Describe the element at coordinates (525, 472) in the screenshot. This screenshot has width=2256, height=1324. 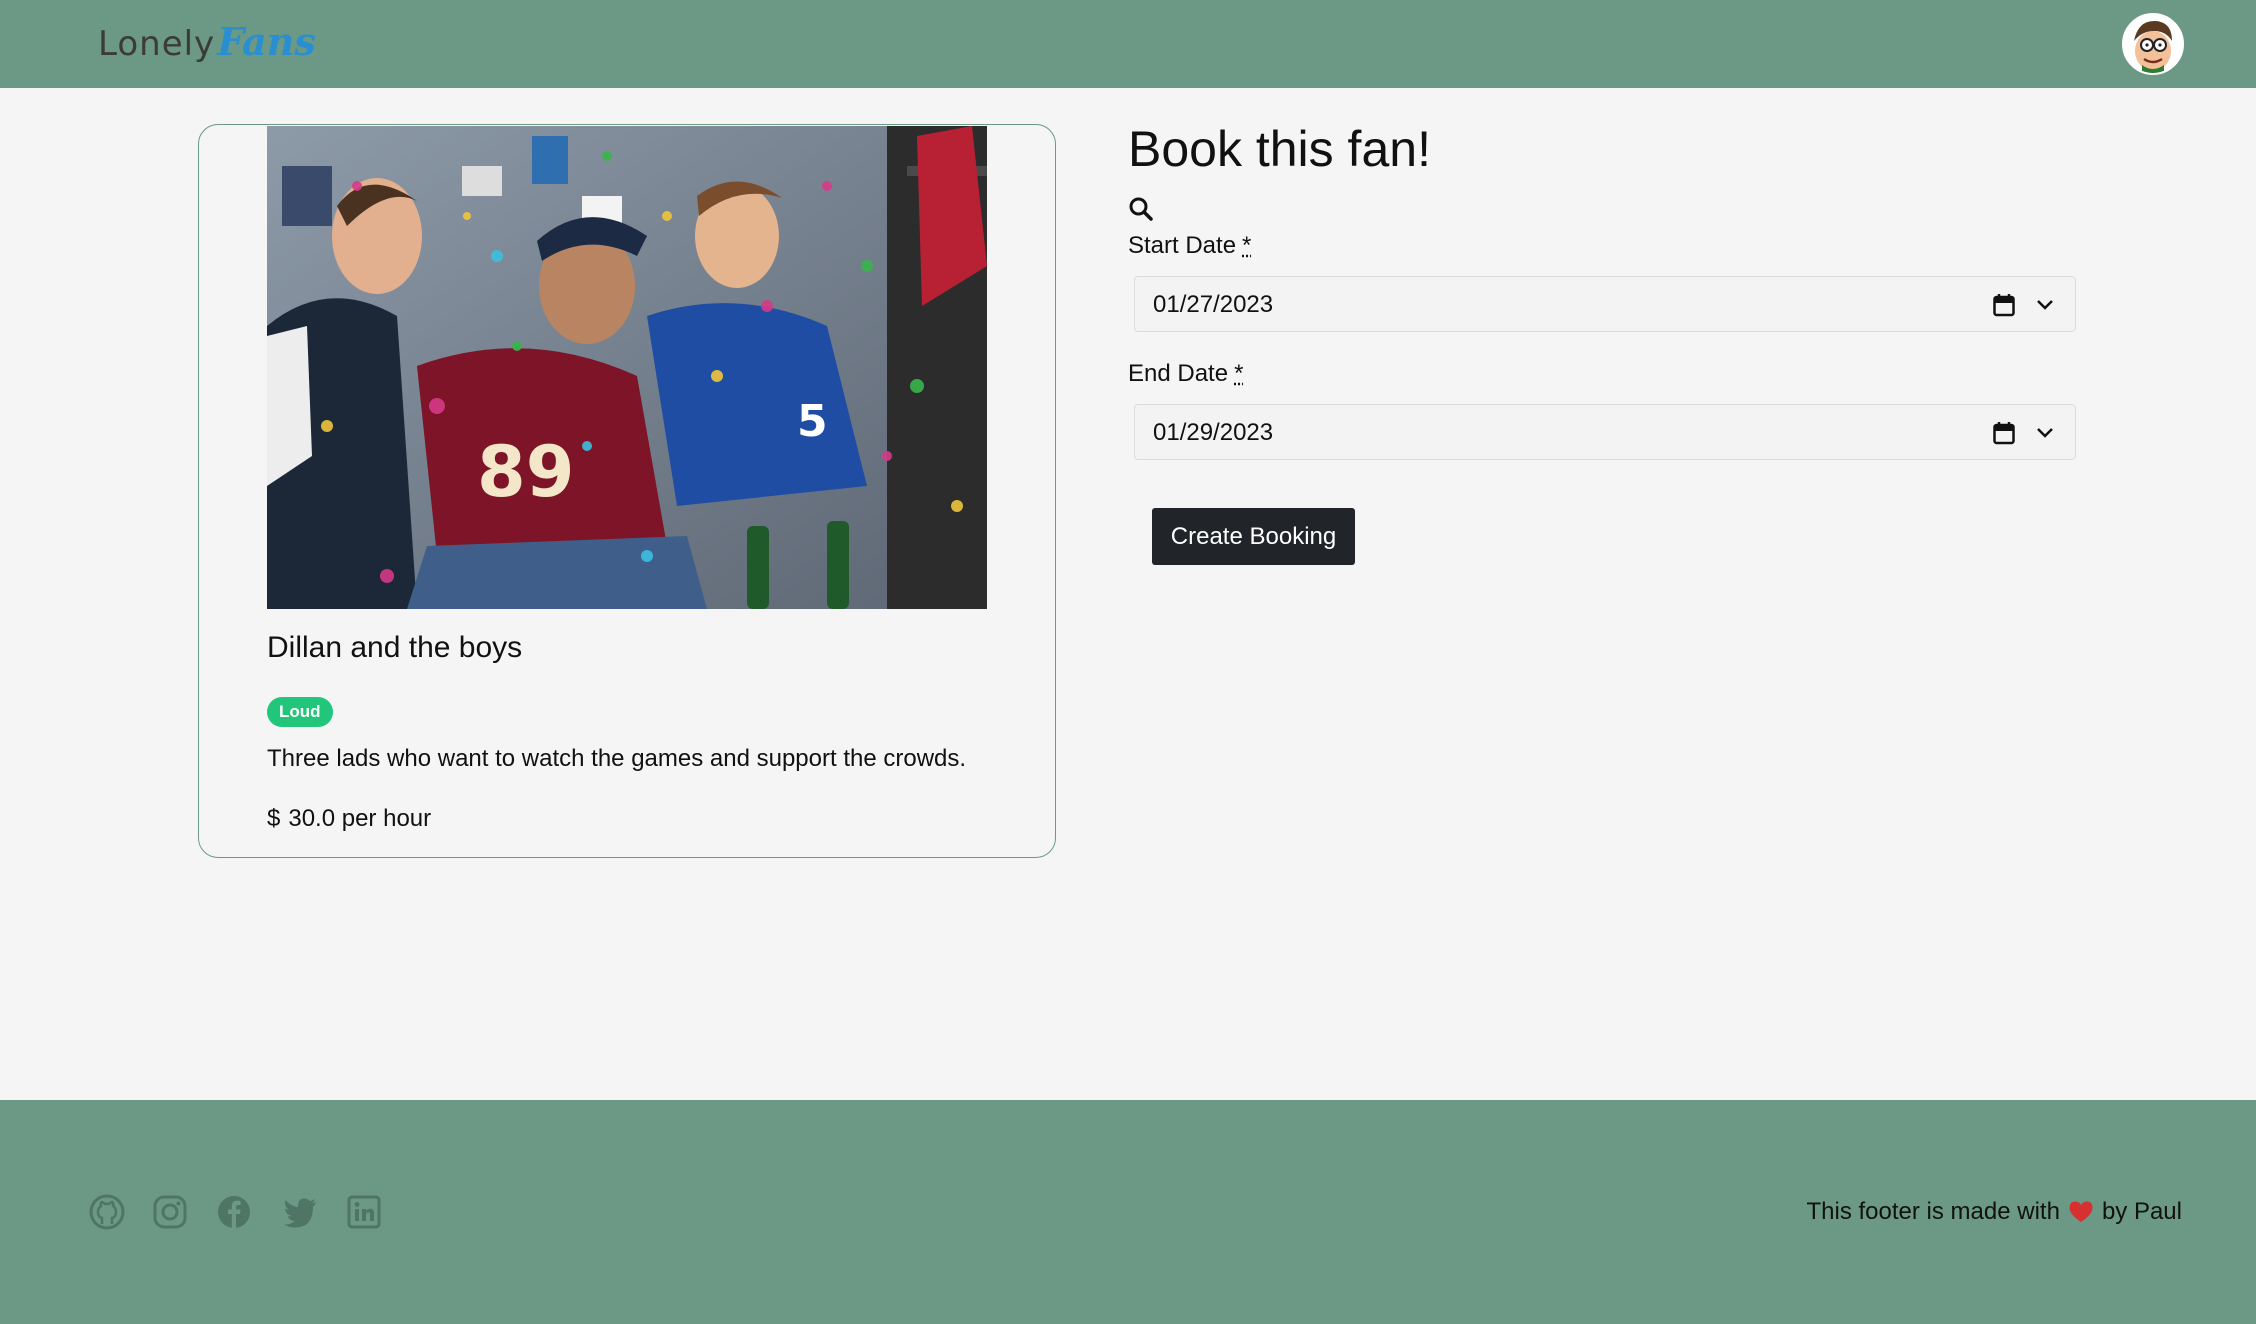
I see `svg-text: 89` at that location.